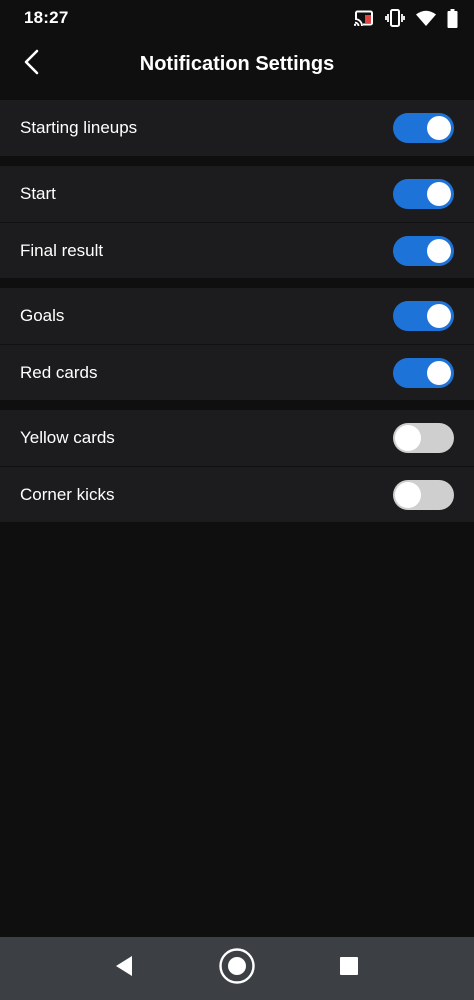 This screenshot has width=474, height=1000. What do you see at coordinates (237, 372) in the screenshot?
I see `setting-row-red-cards: Red cards` at bounding box center [237, 372].